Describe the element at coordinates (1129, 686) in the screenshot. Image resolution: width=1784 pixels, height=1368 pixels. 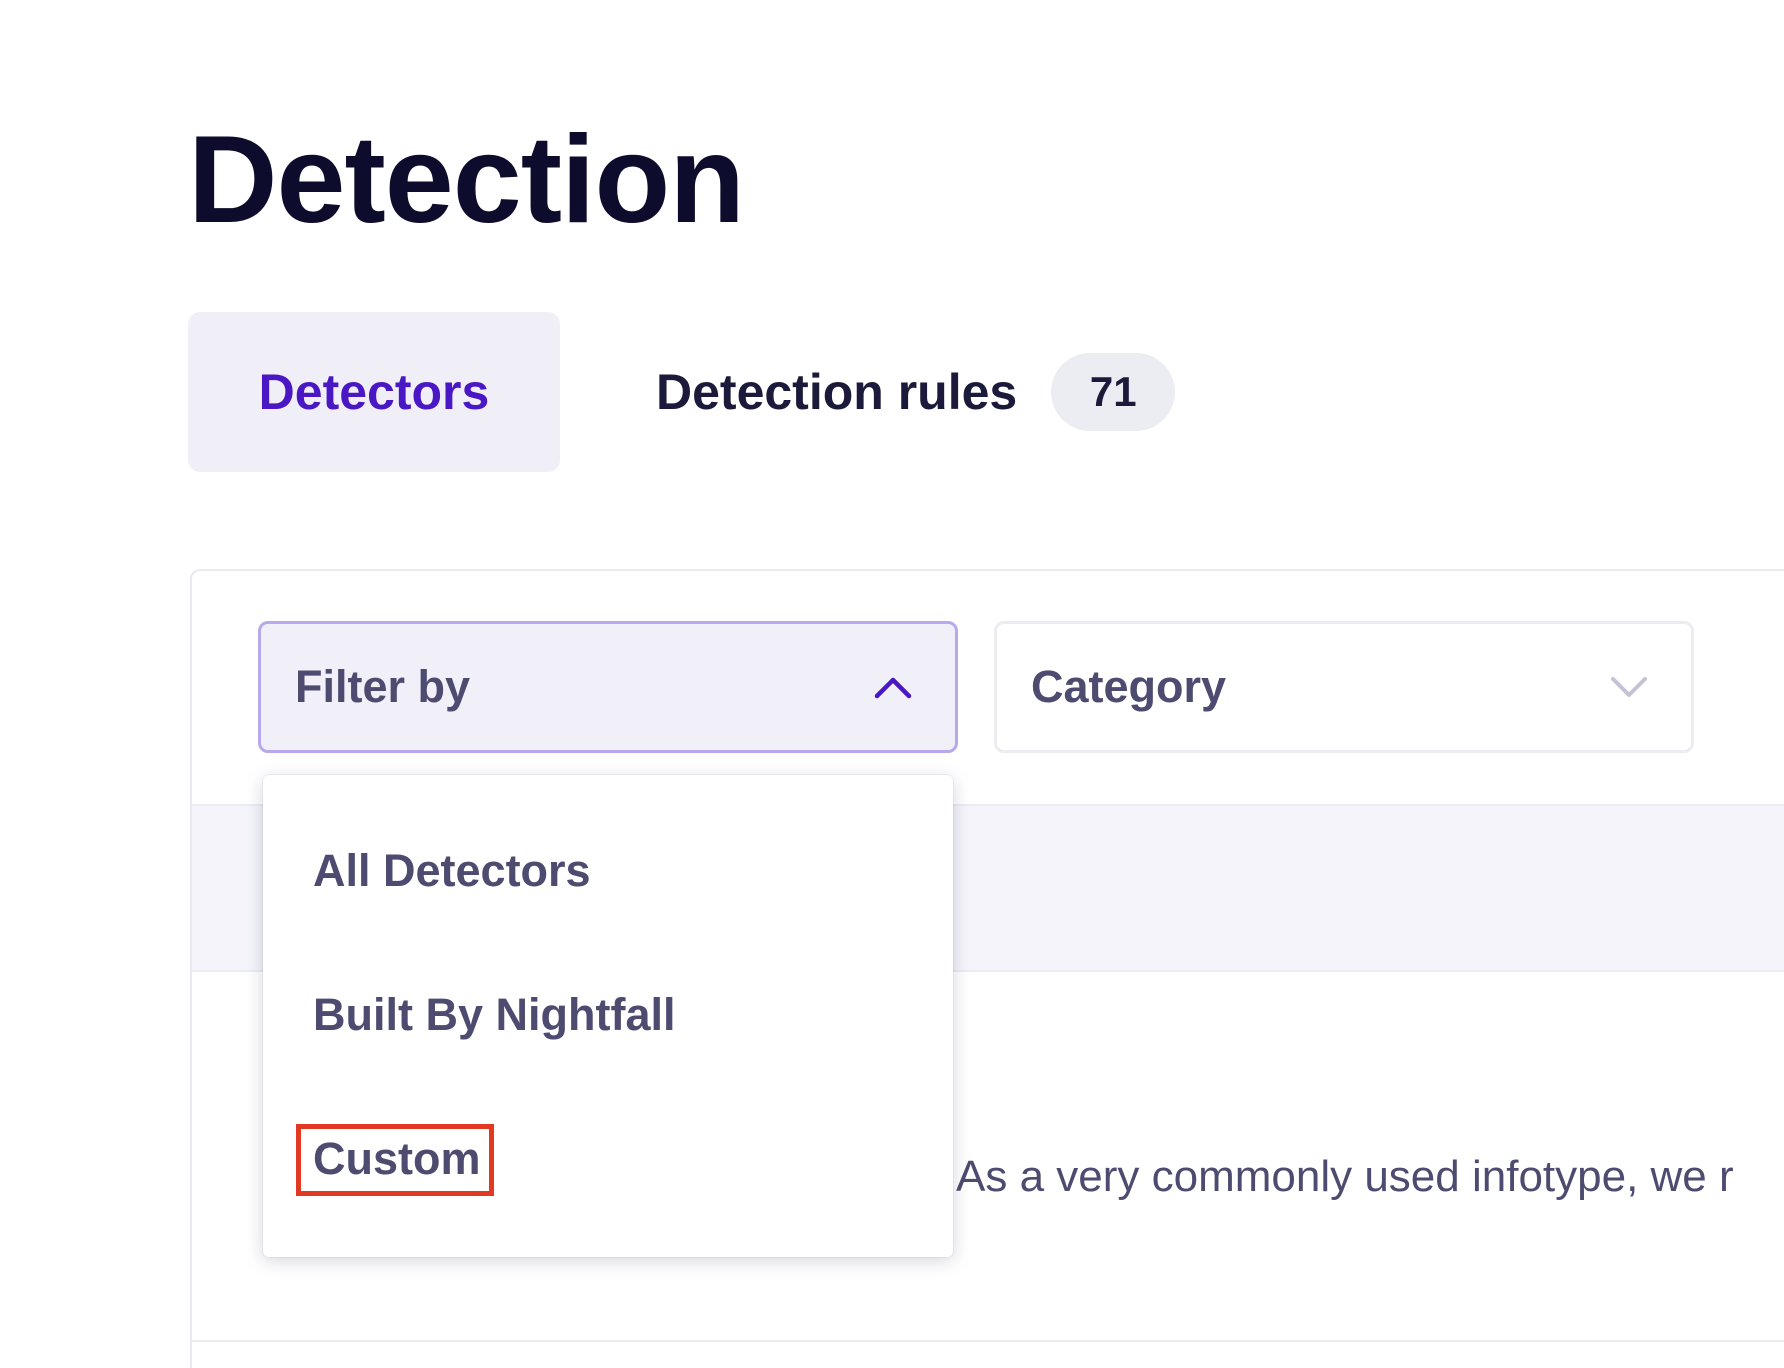
I see `category-label: Category` at that location.